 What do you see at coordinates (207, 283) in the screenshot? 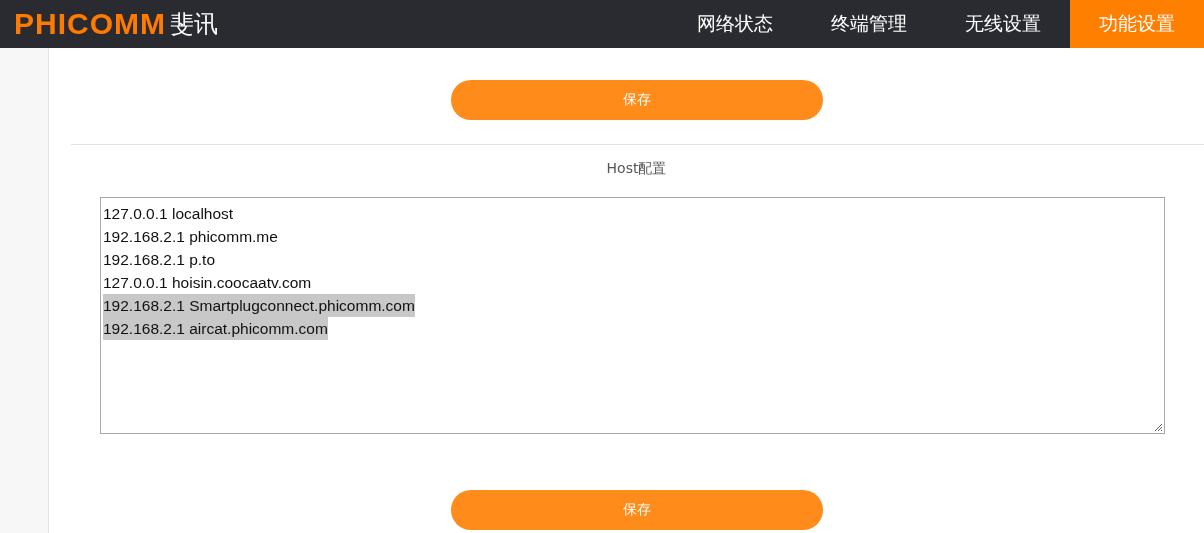
I see `host-entry: 127.0.0.1 hoisin.coocaatv.com` at bounding box center [207, 283].